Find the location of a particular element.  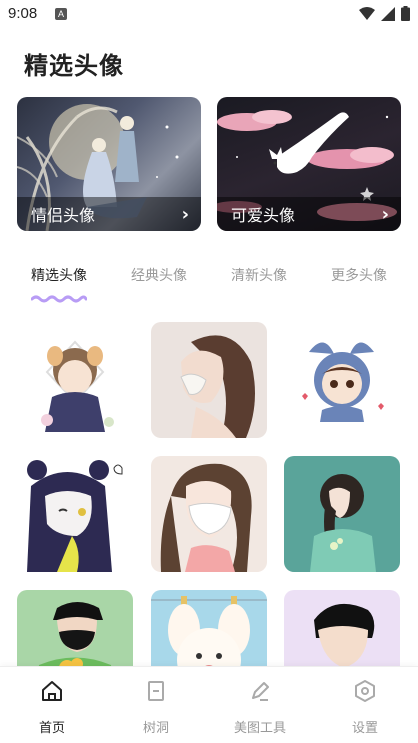

wifi-icon is located at coordinates (367, 13).